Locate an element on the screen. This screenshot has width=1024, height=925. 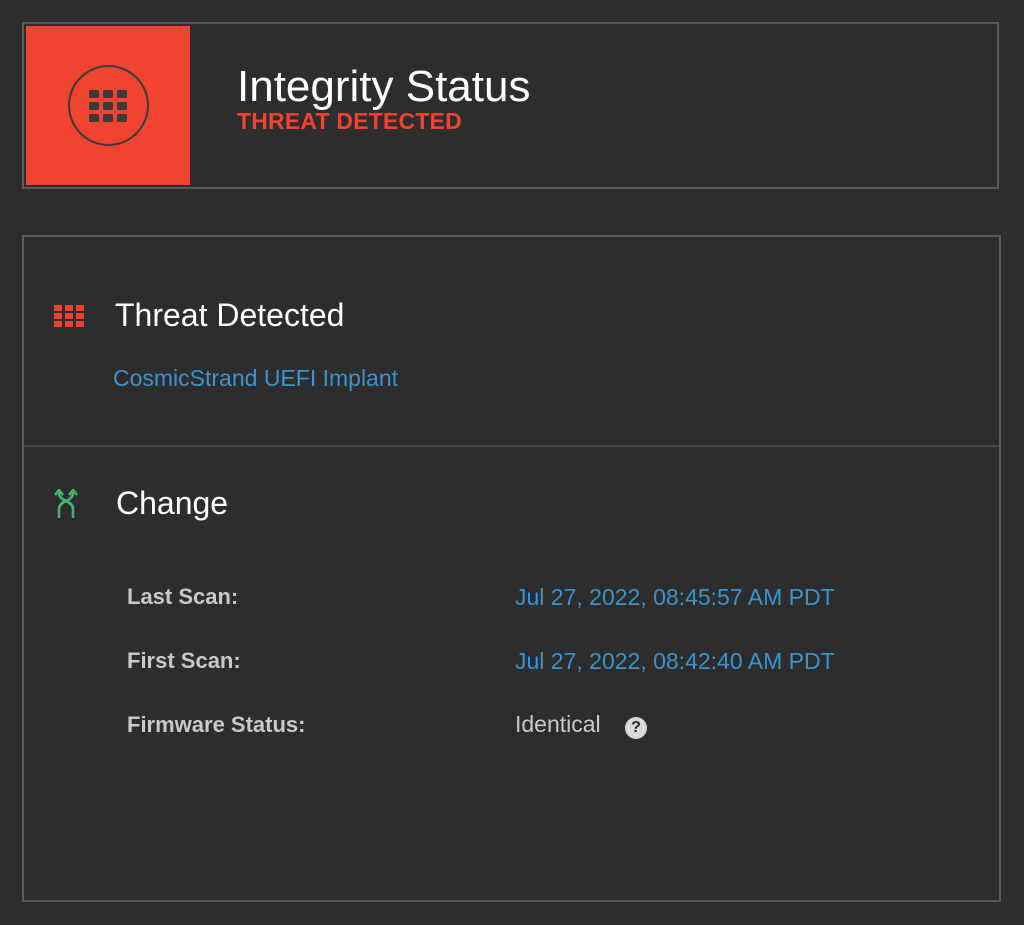
firmware-status-label: Firmware Status: is located at coordinates (216, 724).